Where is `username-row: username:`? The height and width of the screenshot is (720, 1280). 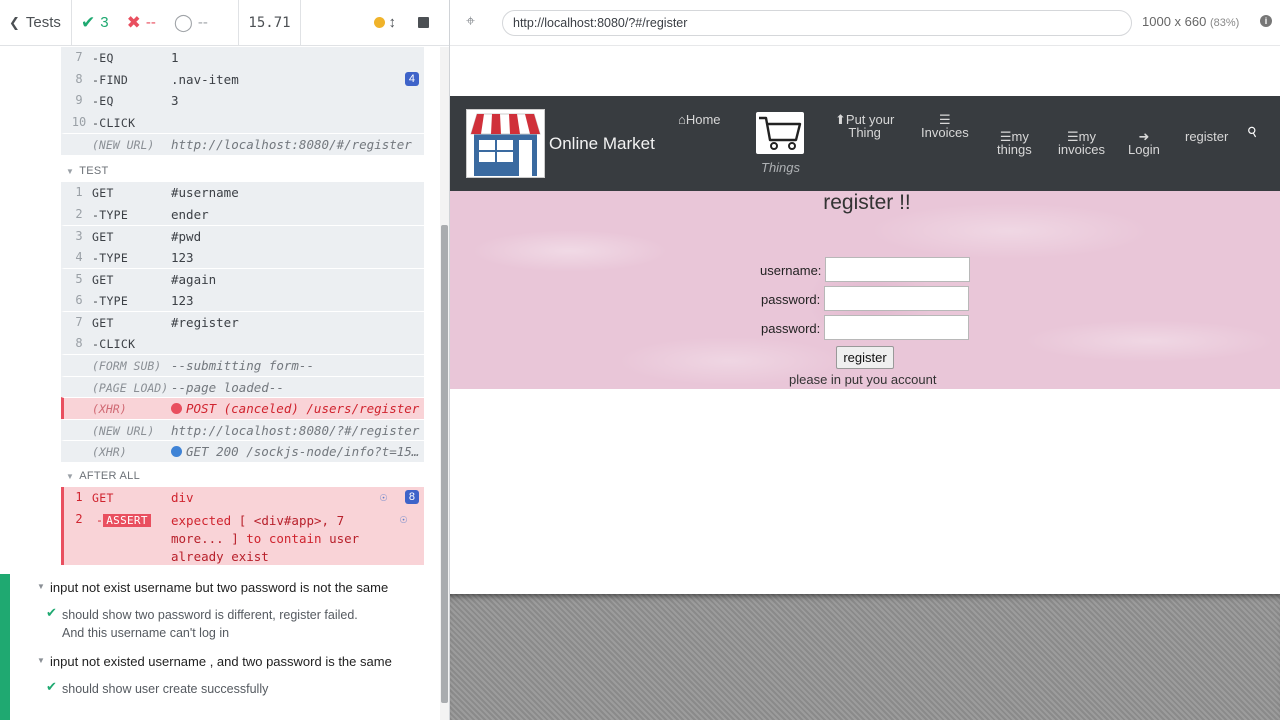 username-row: username: is located at coordinates (865, 269).